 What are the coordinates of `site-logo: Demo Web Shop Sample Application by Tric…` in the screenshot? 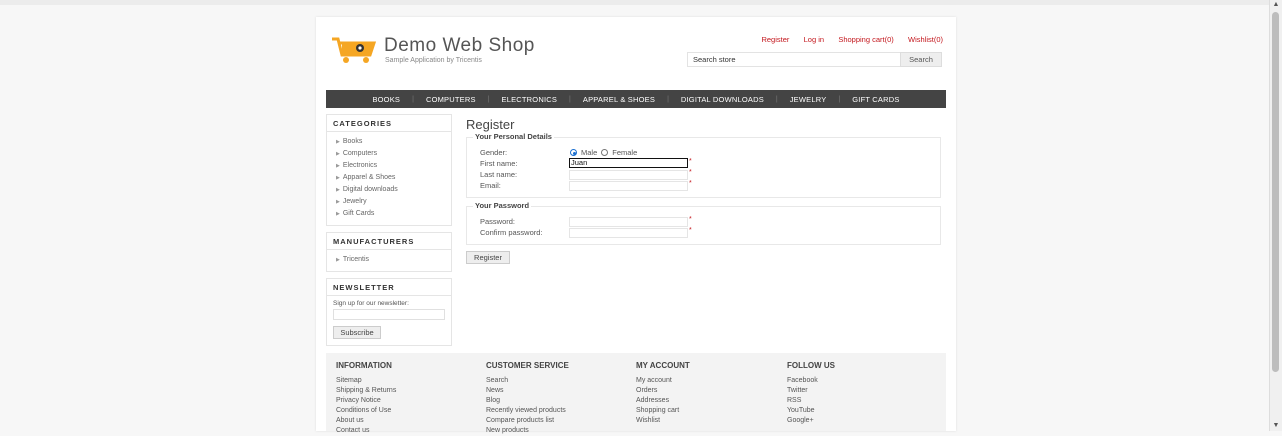 It's located at (435, 53).